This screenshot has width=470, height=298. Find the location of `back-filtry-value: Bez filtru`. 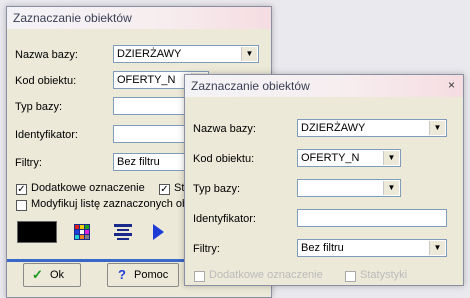

back-filtry-value: Bez filtru is located at coordinates (138, 162).